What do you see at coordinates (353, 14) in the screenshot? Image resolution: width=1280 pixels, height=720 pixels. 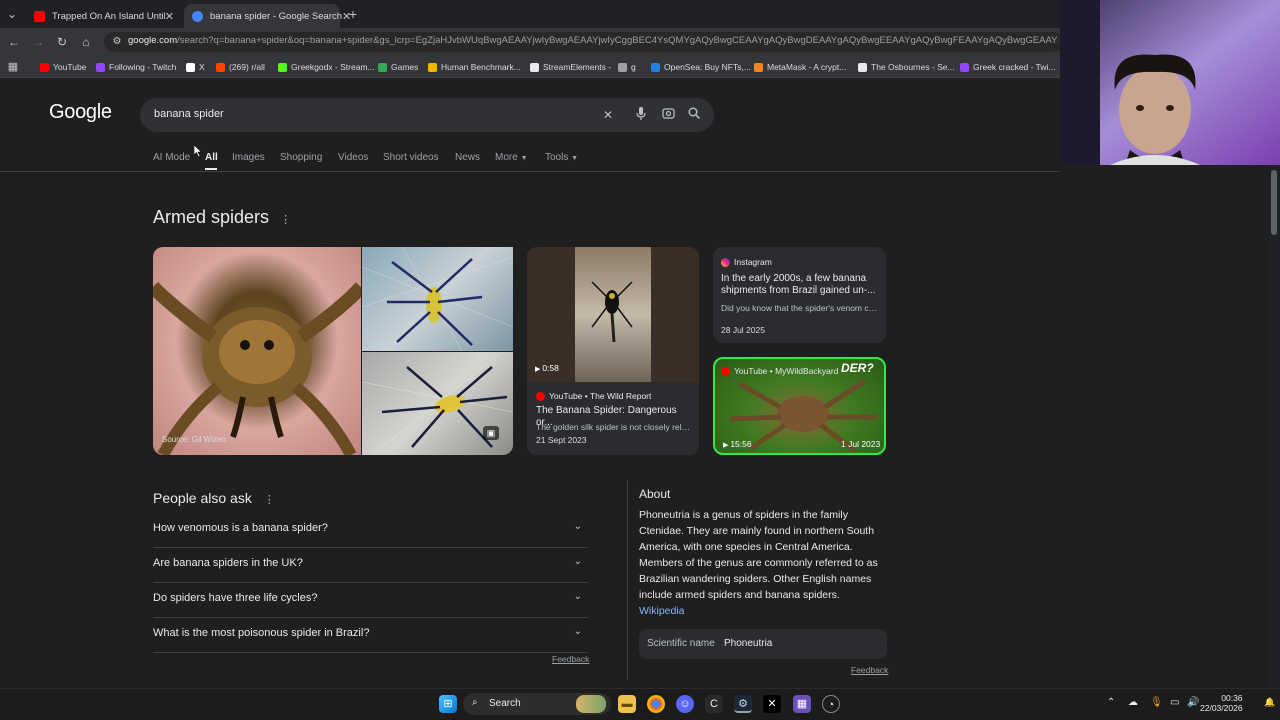 I see `new-tab-button: +` at bounding box center [353, 14].